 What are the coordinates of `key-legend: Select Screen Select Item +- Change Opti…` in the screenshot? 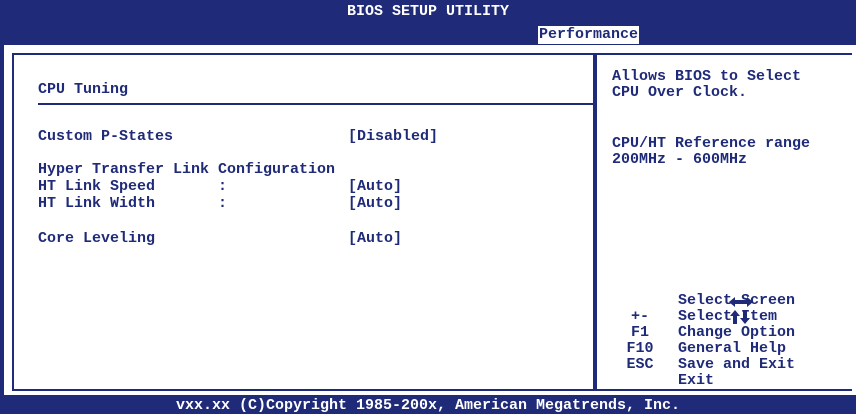 It's located at (736, 325).